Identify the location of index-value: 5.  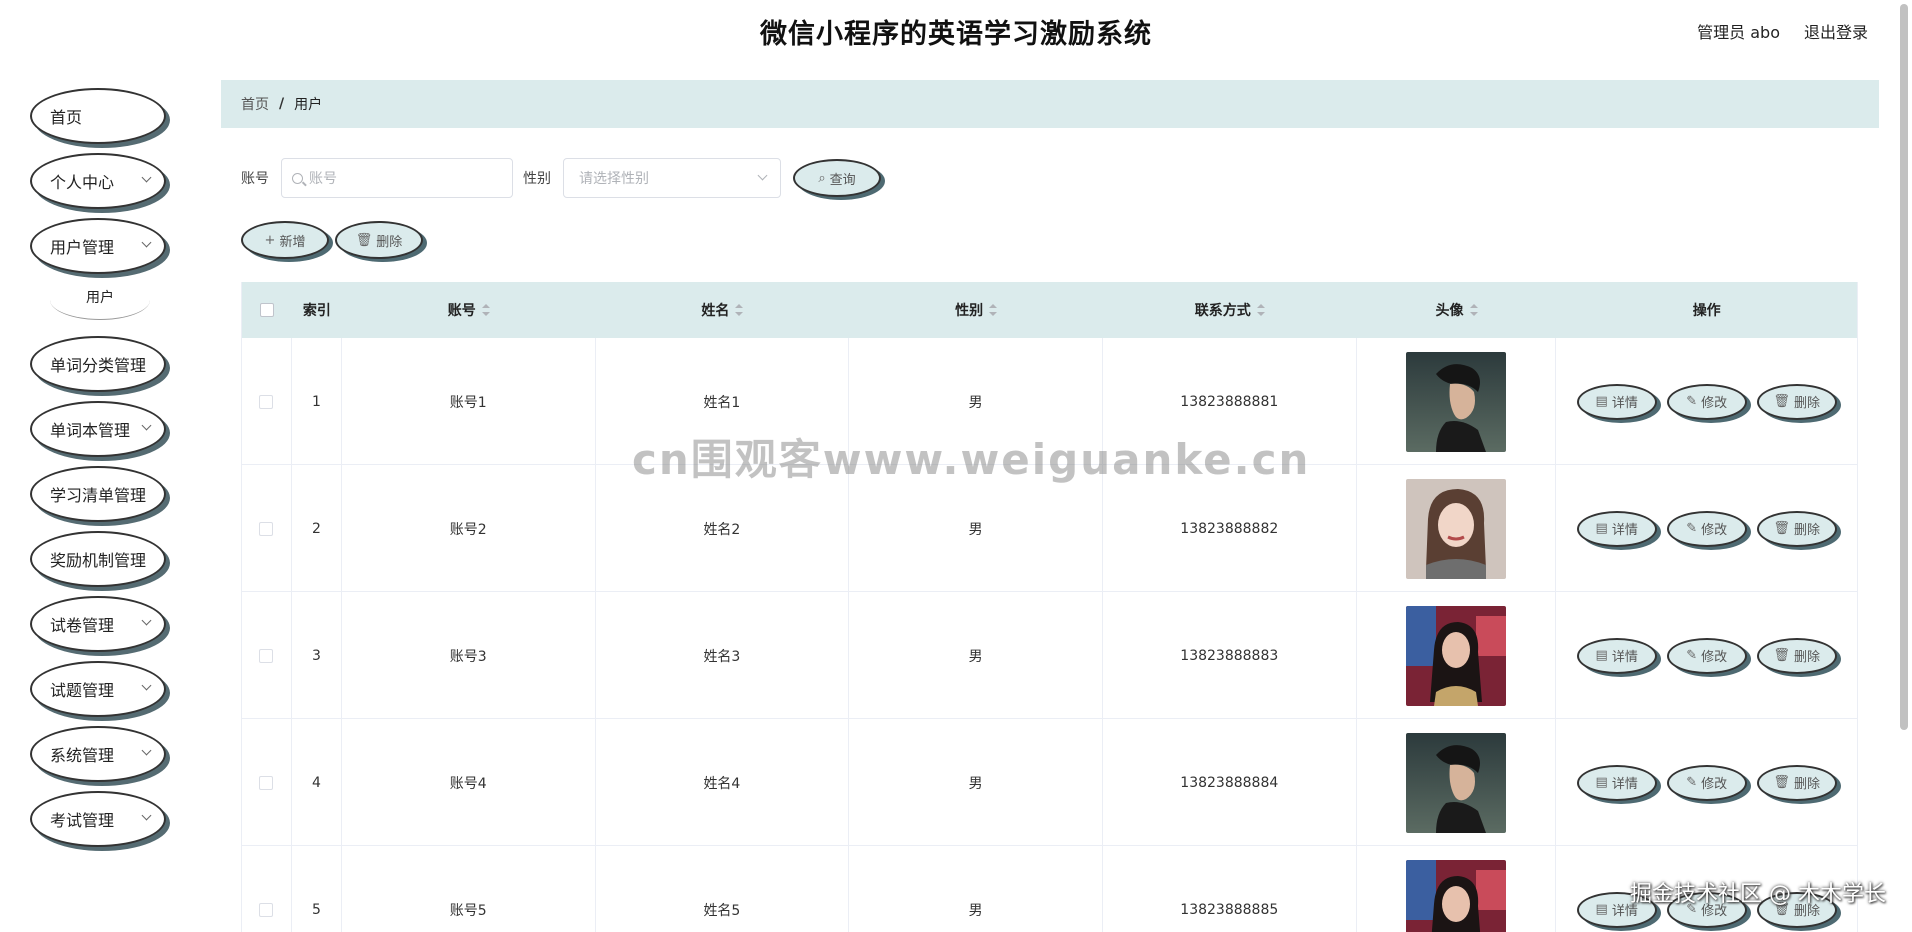
(316, 909).